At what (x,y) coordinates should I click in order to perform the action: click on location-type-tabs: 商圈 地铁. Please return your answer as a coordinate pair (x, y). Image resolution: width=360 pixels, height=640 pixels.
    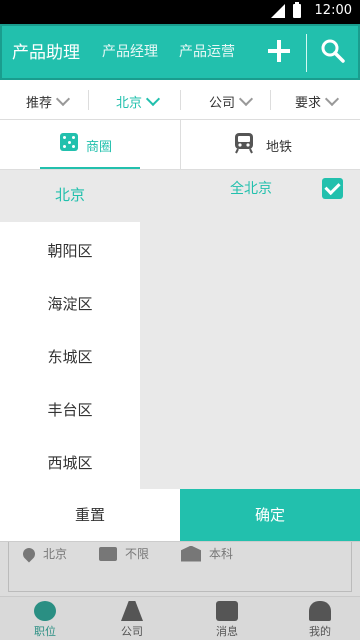
    Looking at the image, I should click on (180, 145).